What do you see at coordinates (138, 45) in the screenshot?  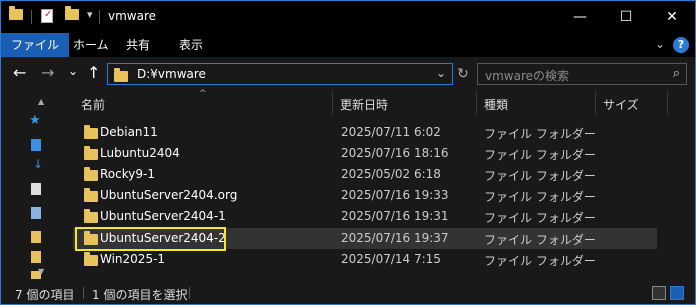 I see `tab-share: 共有` at bounding box center [138, 45].